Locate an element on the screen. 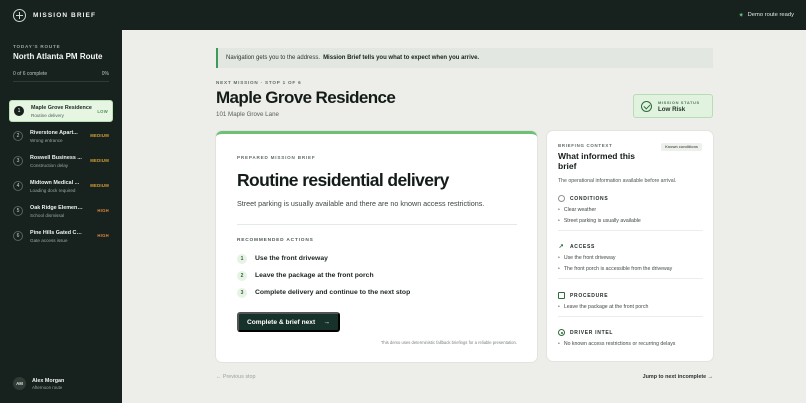 This screenshot has width=806, height=403. stop-subtitle: Wrong entrance is located at coordinates (46, 140).